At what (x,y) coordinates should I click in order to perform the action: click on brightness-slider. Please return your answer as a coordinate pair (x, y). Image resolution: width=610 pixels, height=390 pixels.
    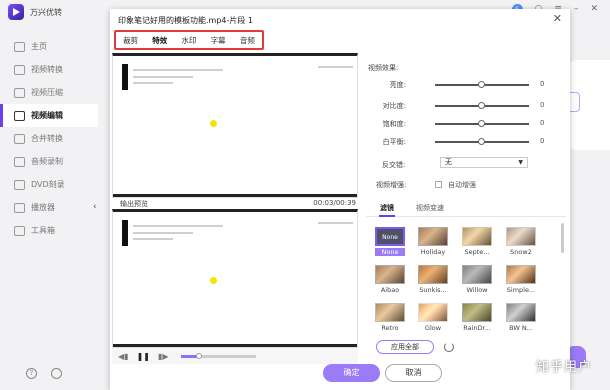
    Looking at the image, I should click on (482, 84).